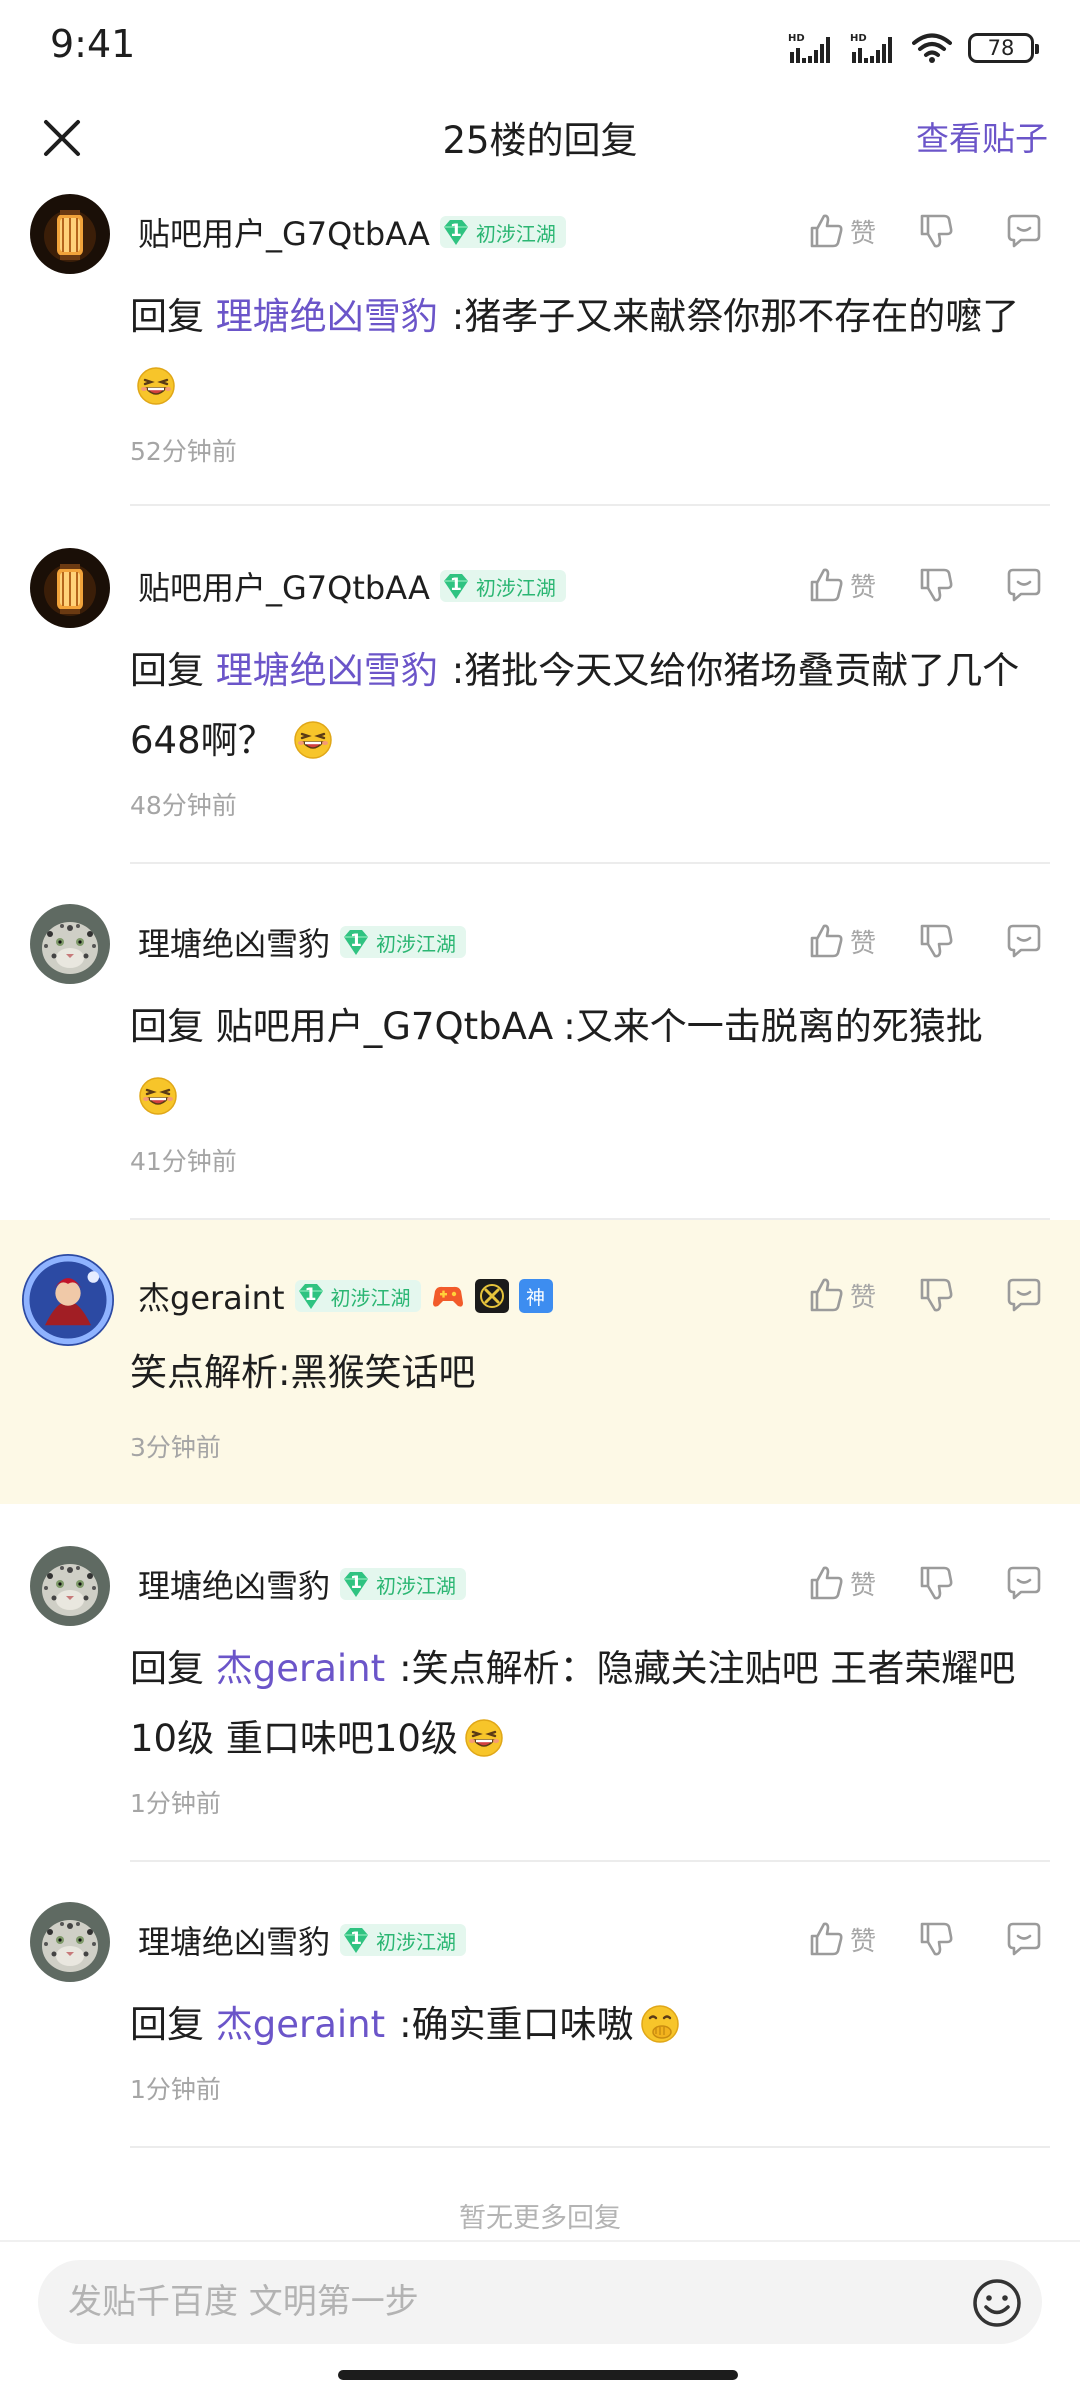  What do you see at coordinates (93, 44) in the screenshot?
I see `status-time: 9:41` at bounding box center [93, 44].